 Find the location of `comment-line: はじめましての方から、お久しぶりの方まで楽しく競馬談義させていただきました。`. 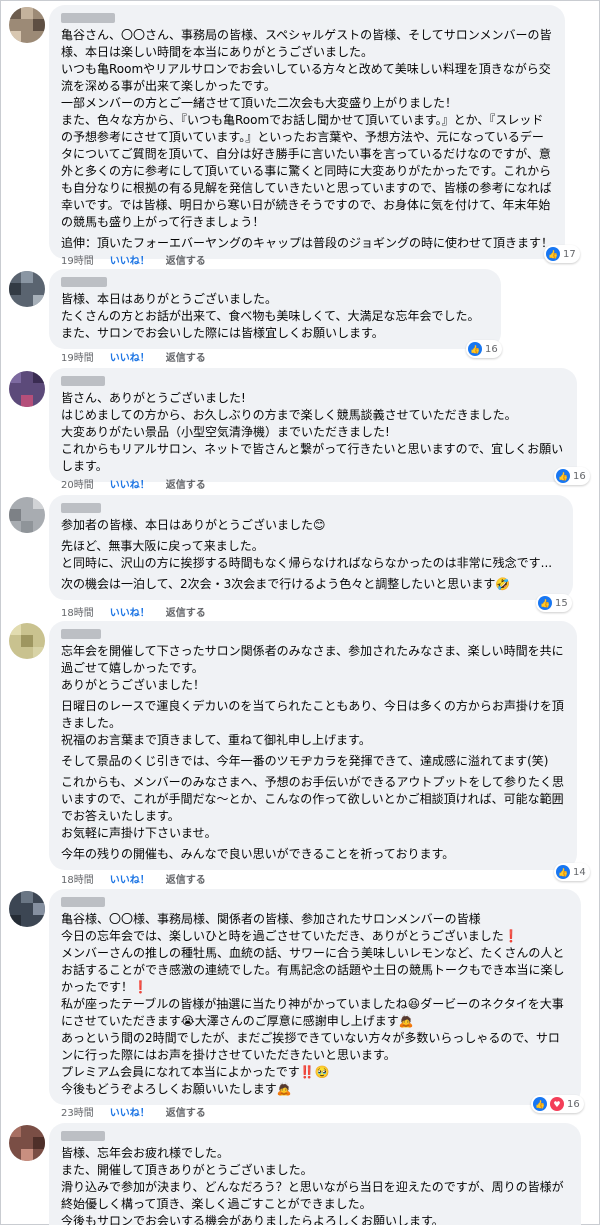

comment-line: はじめましての方から、お久しぶりの方まで楽しく競馬談義させていただきました。 is located at coordinates (289, 415).